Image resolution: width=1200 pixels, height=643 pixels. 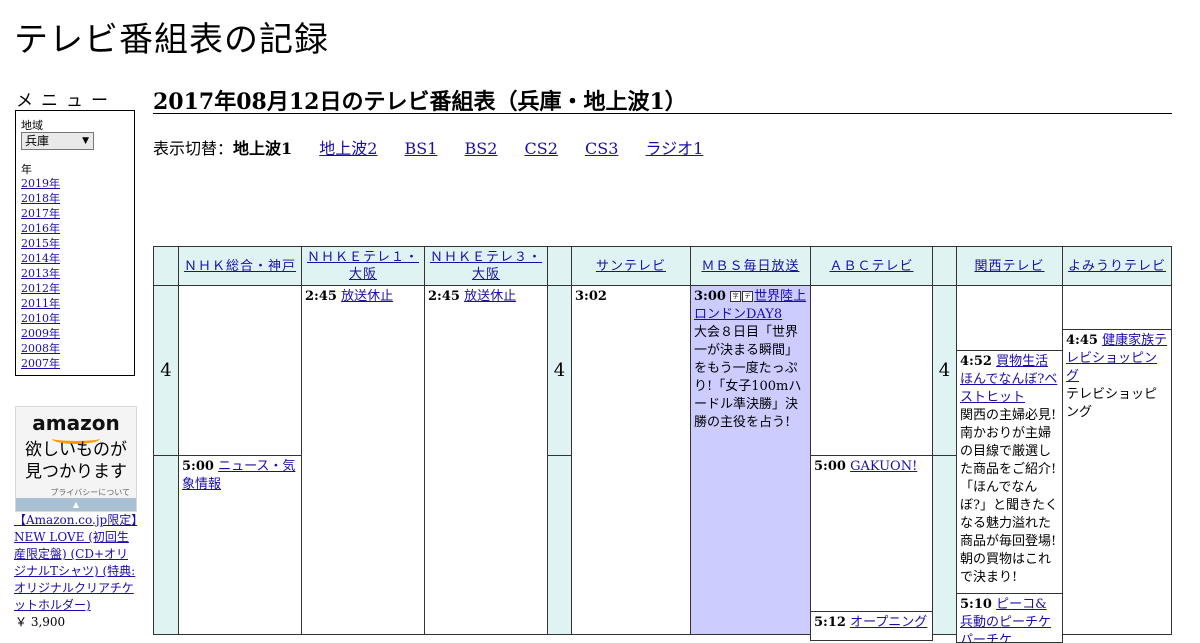 I want to click on year-link: 2013年, so click(x=40, y=273).